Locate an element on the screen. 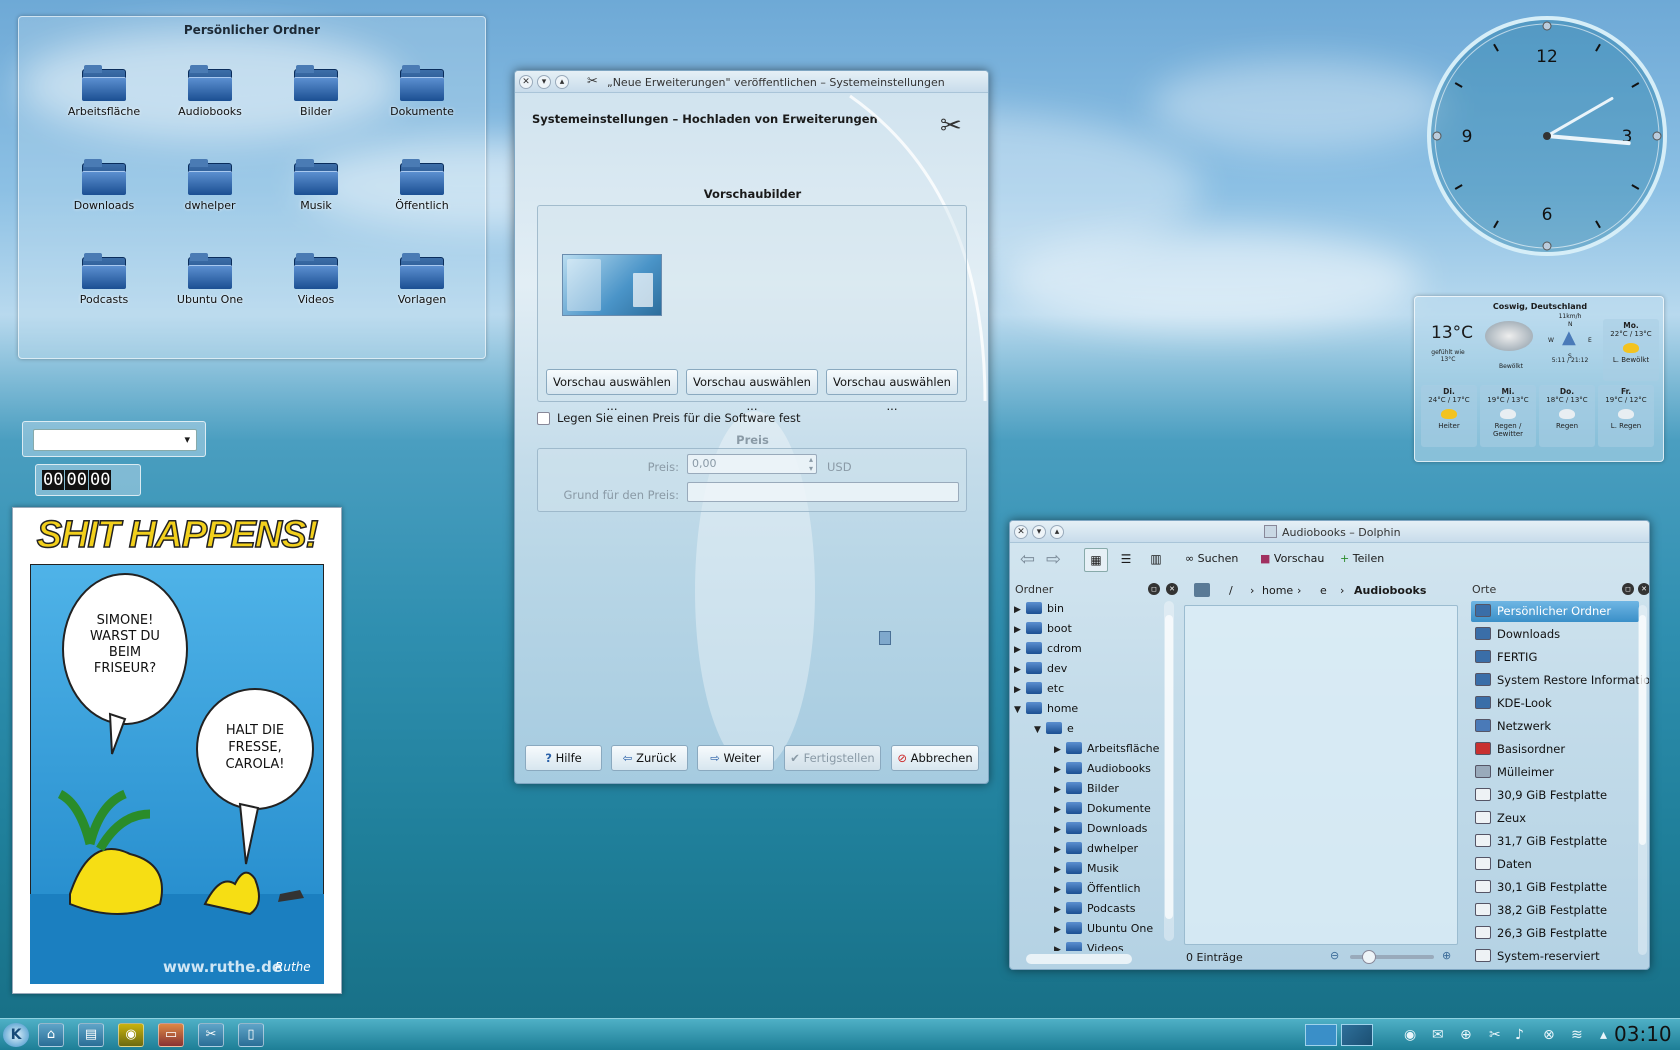 The width and height of the screenshot is (1680, 1050). help-button: ? Hilfe is located at coordinates (563, 758).